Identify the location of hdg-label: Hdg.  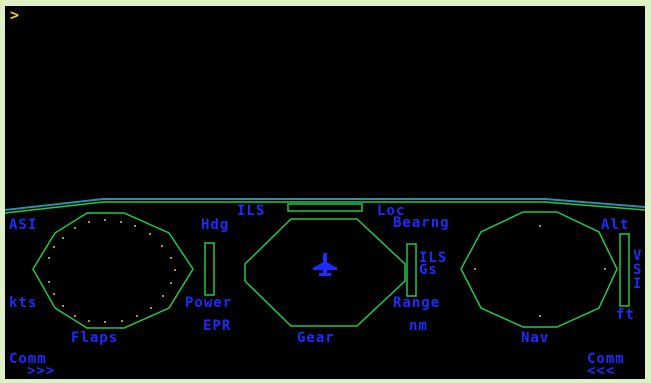
(215, 225).